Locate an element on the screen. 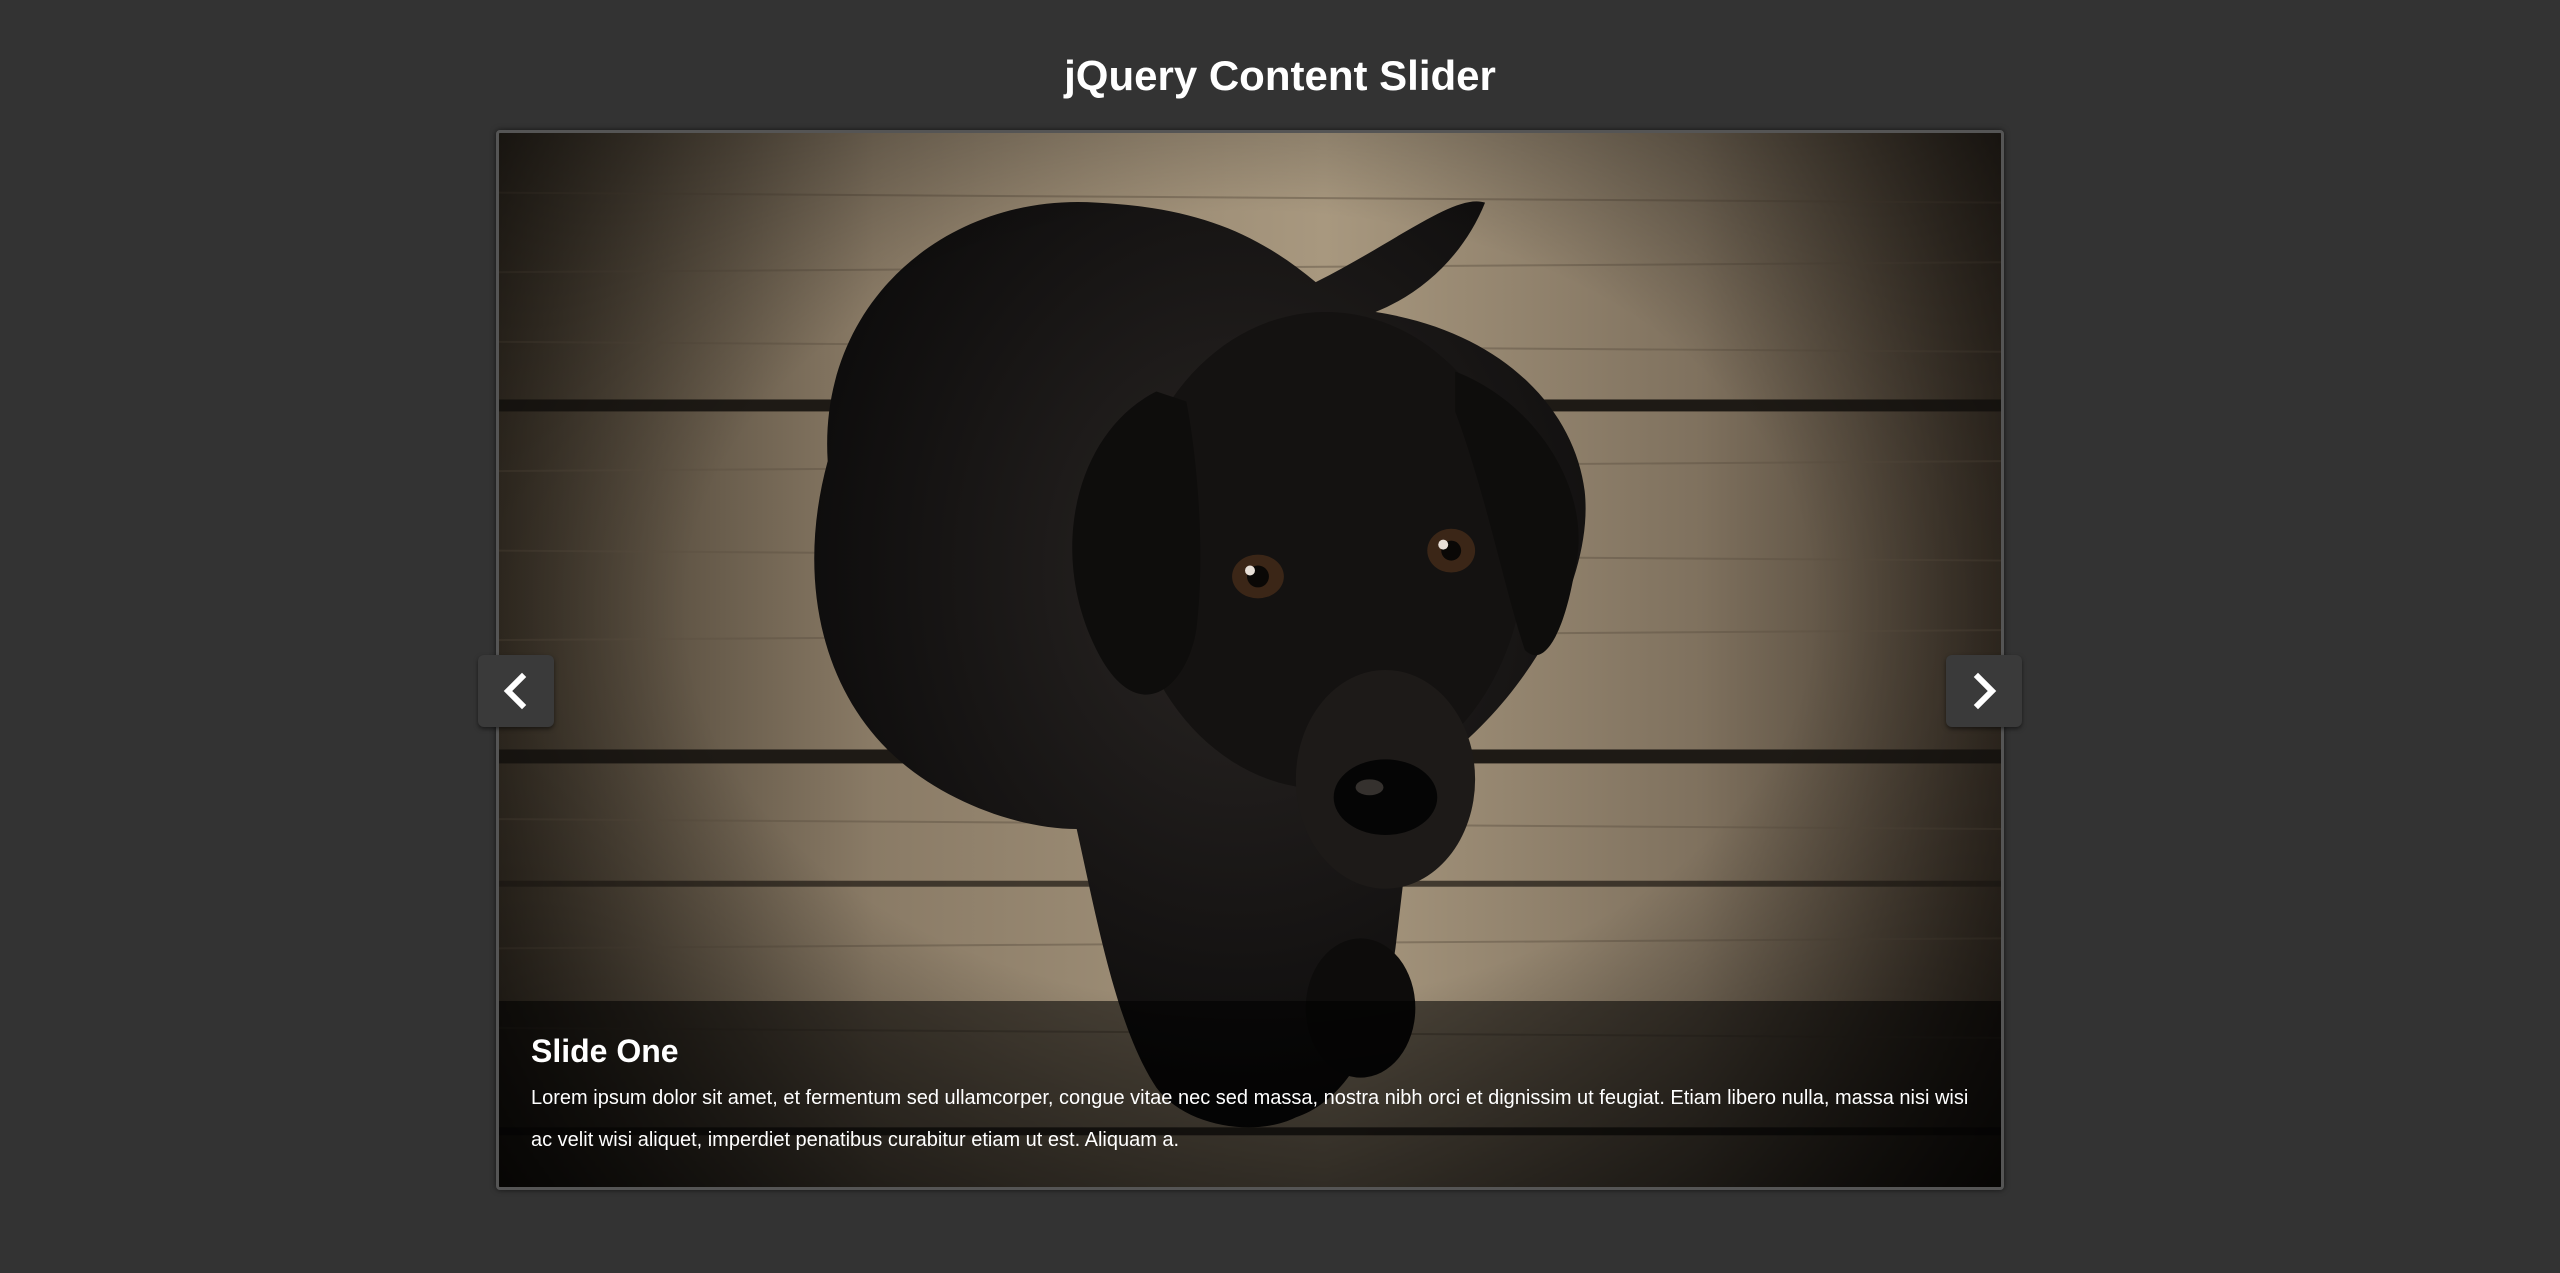 The width and height of the screenshot is (2560, 1273). previous-slide-button is located at coordinates (516, 691).